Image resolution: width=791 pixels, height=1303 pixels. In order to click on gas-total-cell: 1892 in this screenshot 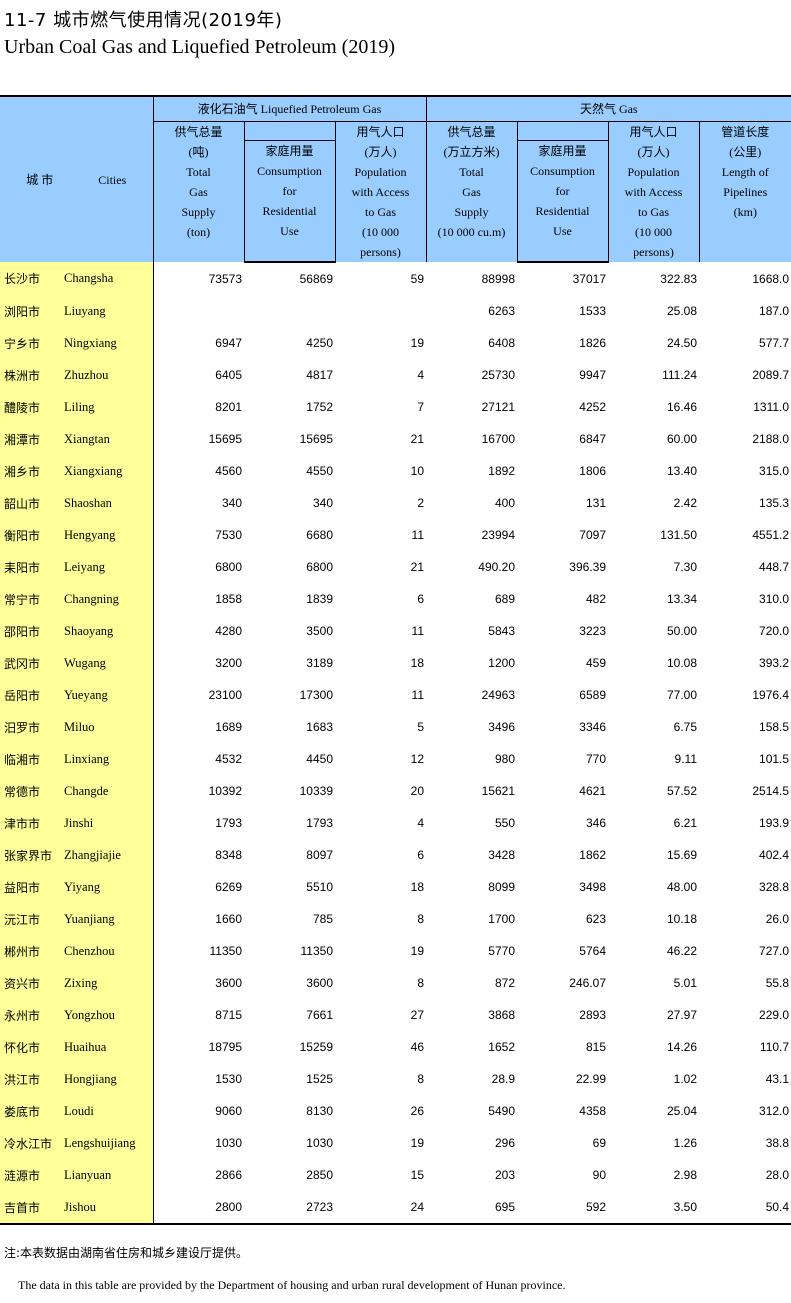, I will do `click(501, 471)`.